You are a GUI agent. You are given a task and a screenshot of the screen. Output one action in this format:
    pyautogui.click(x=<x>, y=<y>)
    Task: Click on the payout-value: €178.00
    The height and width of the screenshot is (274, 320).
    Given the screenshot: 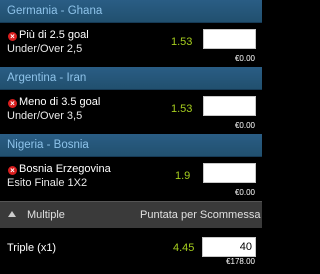 What is the action you would take?
    pyautogui.click(x=240, y=261)
    